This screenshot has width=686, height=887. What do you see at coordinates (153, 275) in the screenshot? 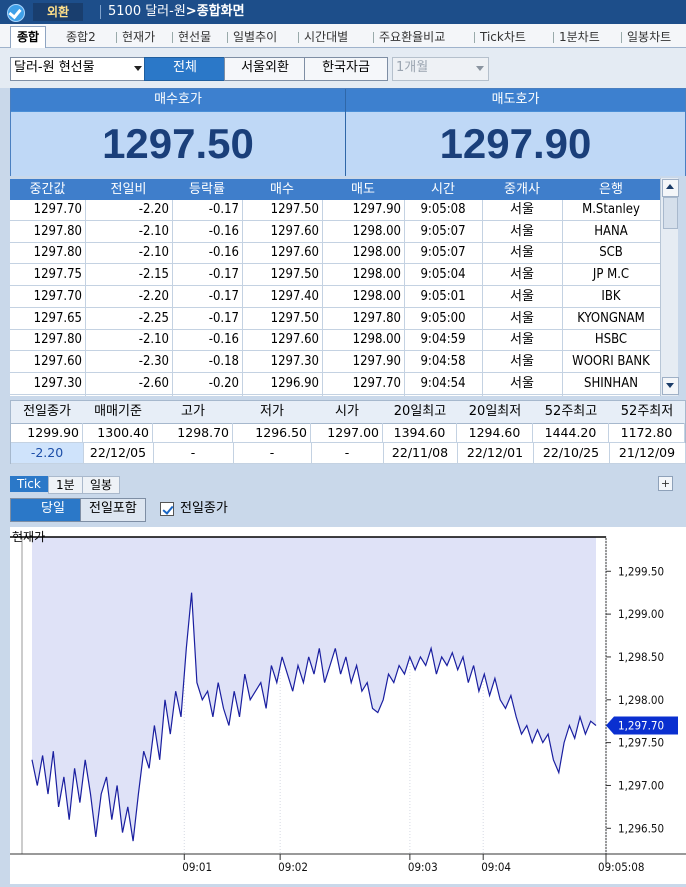
I see `cell-change: -2.15` at bounding box center [153, 275].